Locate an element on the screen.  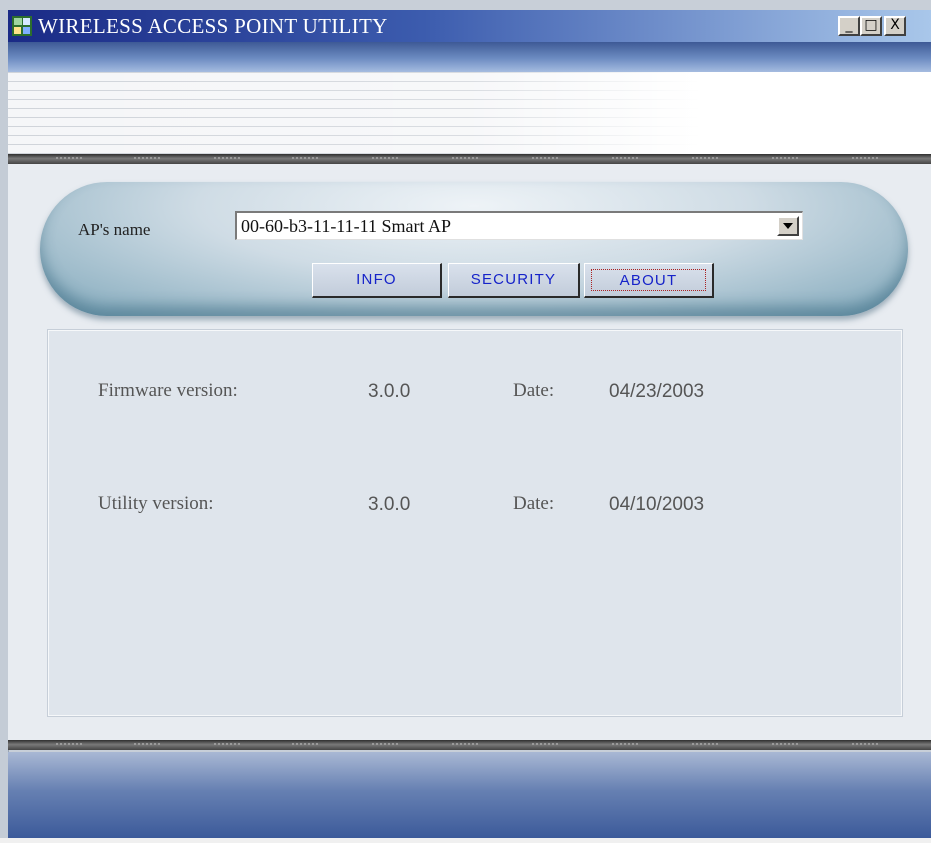
tab-about-label: ABOUT is located at coordinates (648, 280).